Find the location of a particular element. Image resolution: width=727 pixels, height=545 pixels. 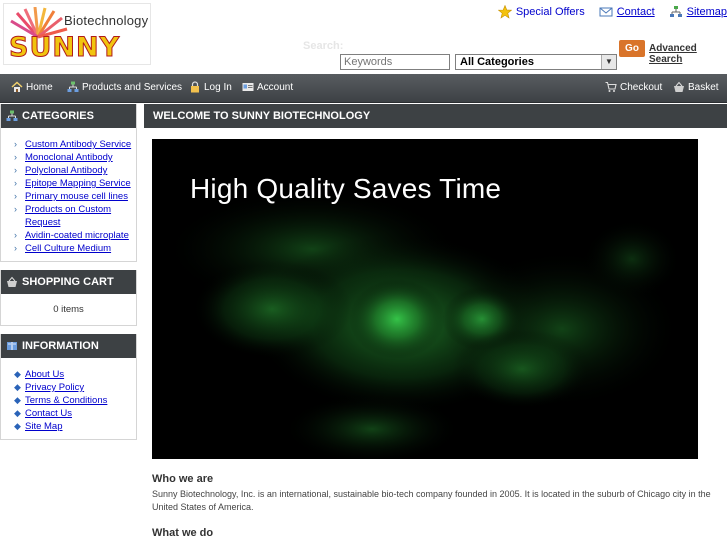

nav-log-in: Log In is located at coordinates (210, 87).